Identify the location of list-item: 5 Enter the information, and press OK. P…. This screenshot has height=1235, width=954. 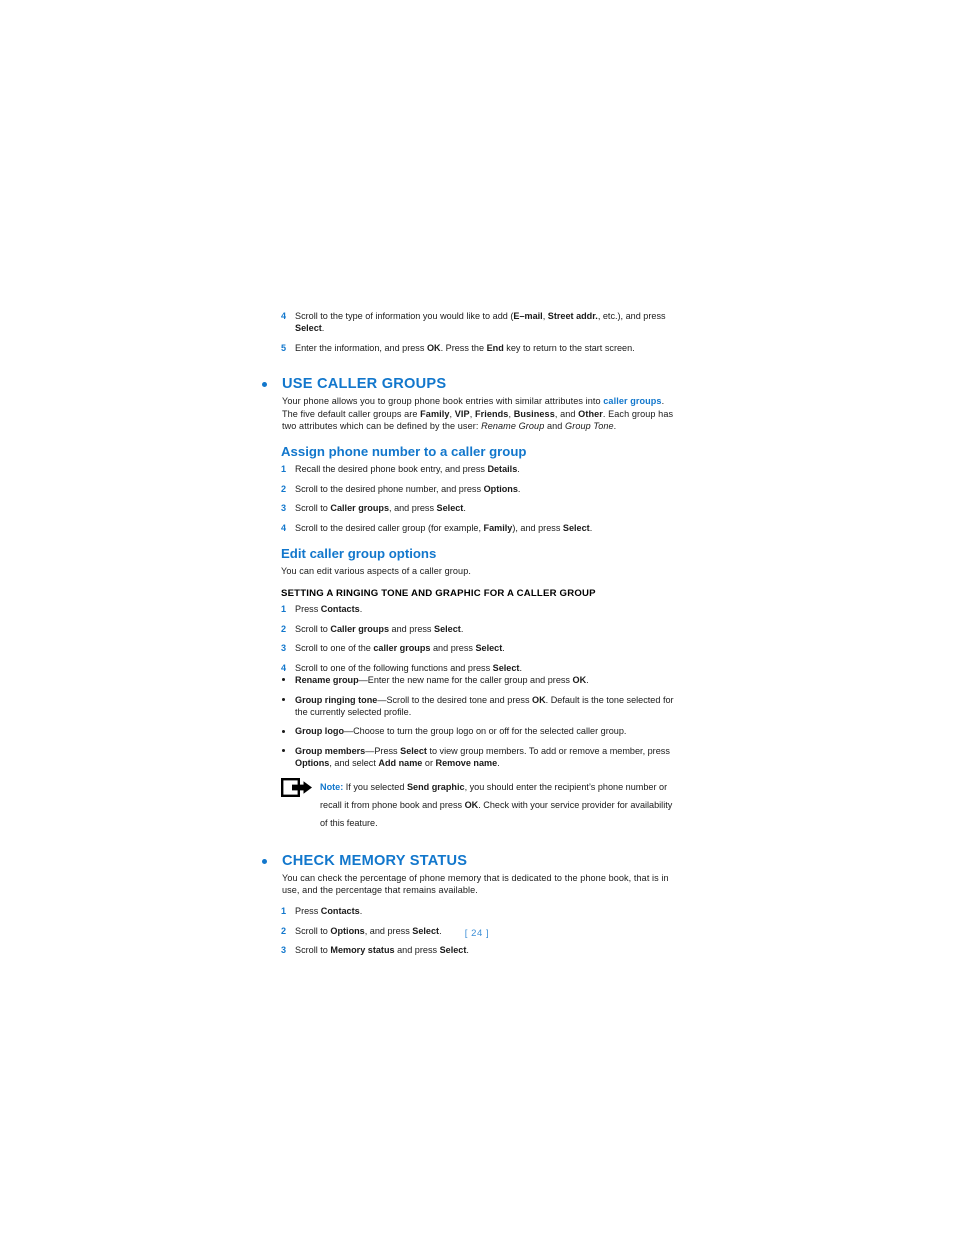
(472, 348).